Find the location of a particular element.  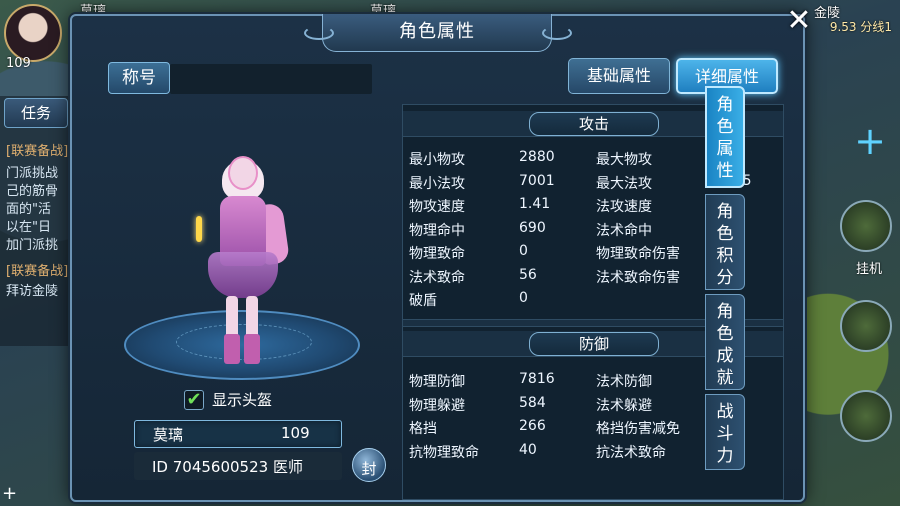

side-tab-char: 斗 is located at coordinates (725, 434).